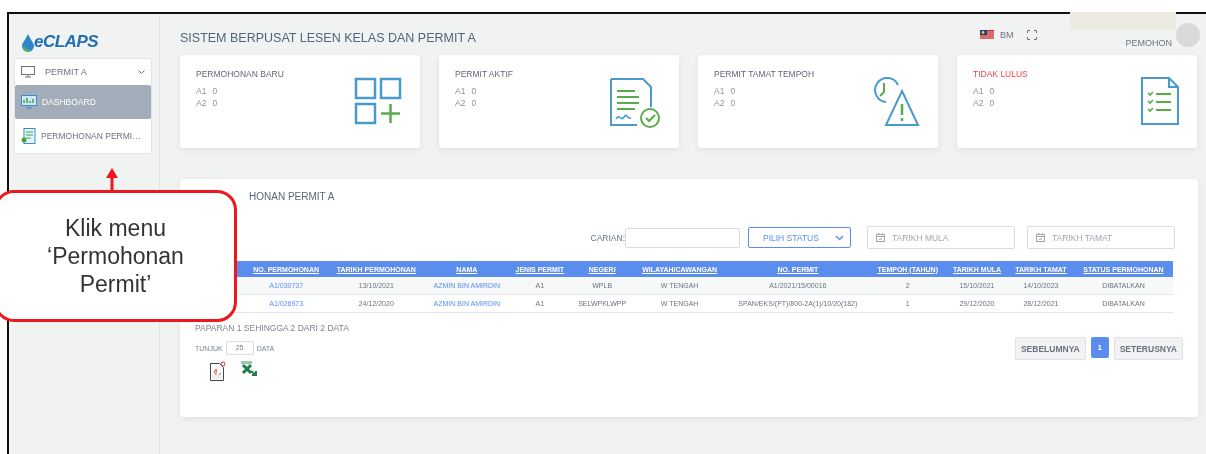  Describe the element at coordinates (115, 256) in the screenshot. I see `callout-text: Klik menu ‘Permohonan Permit’` at that location.